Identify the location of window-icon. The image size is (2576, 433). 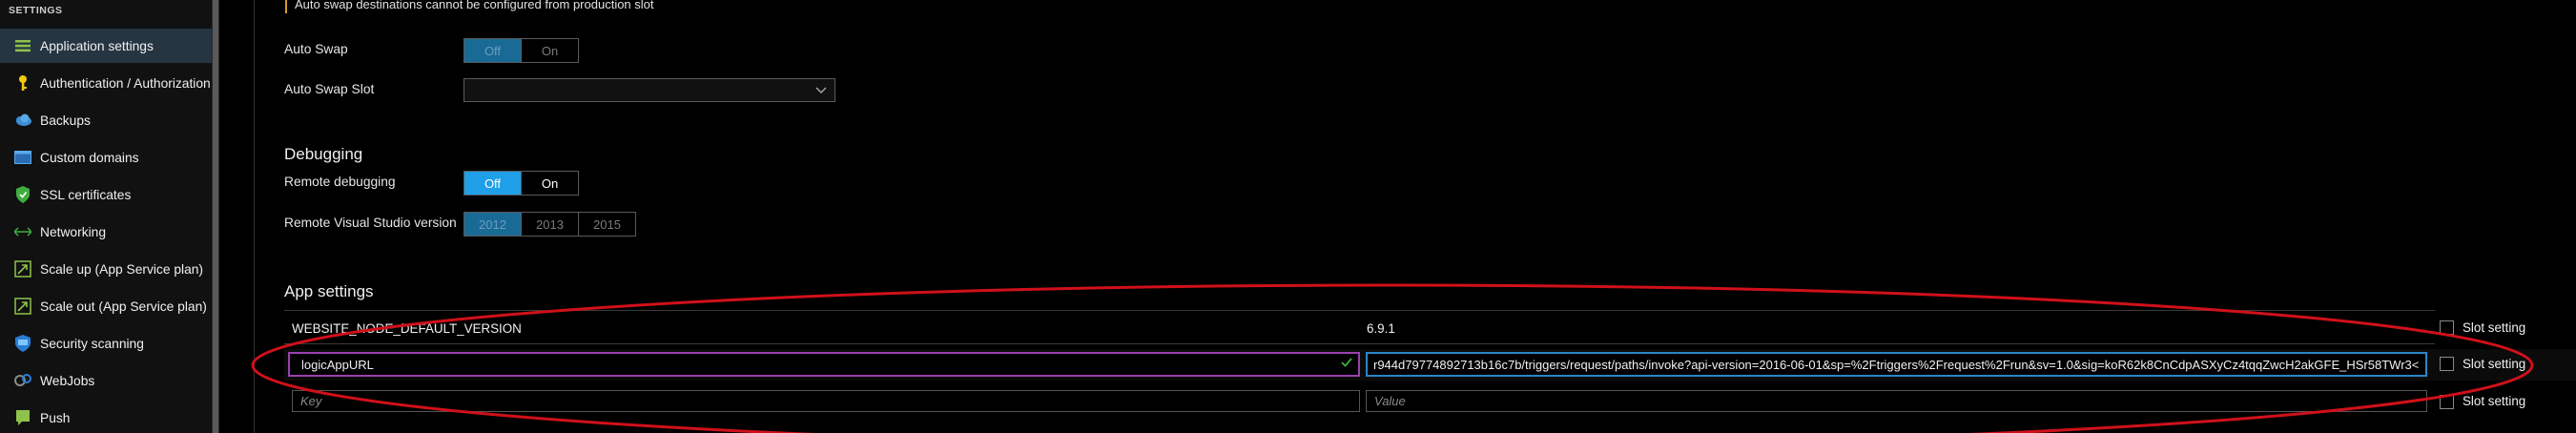
(22, 158).